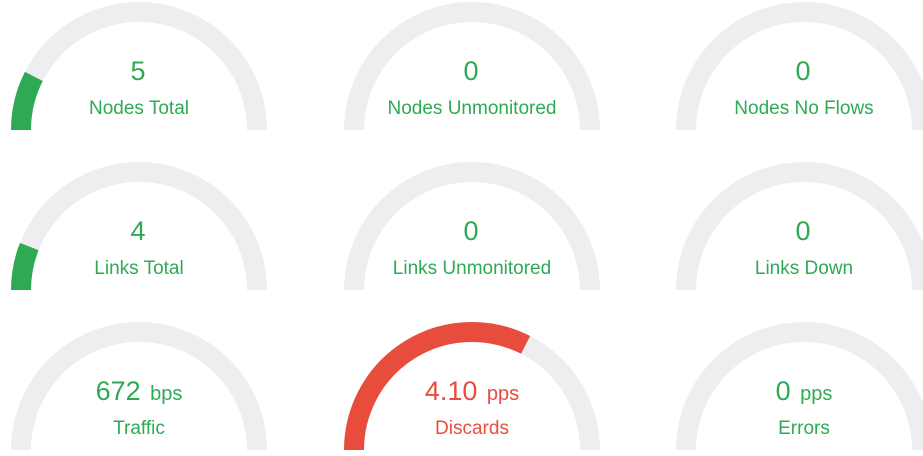  I want to click on gauge-label: Nodes No Flows, so click(804, 108).